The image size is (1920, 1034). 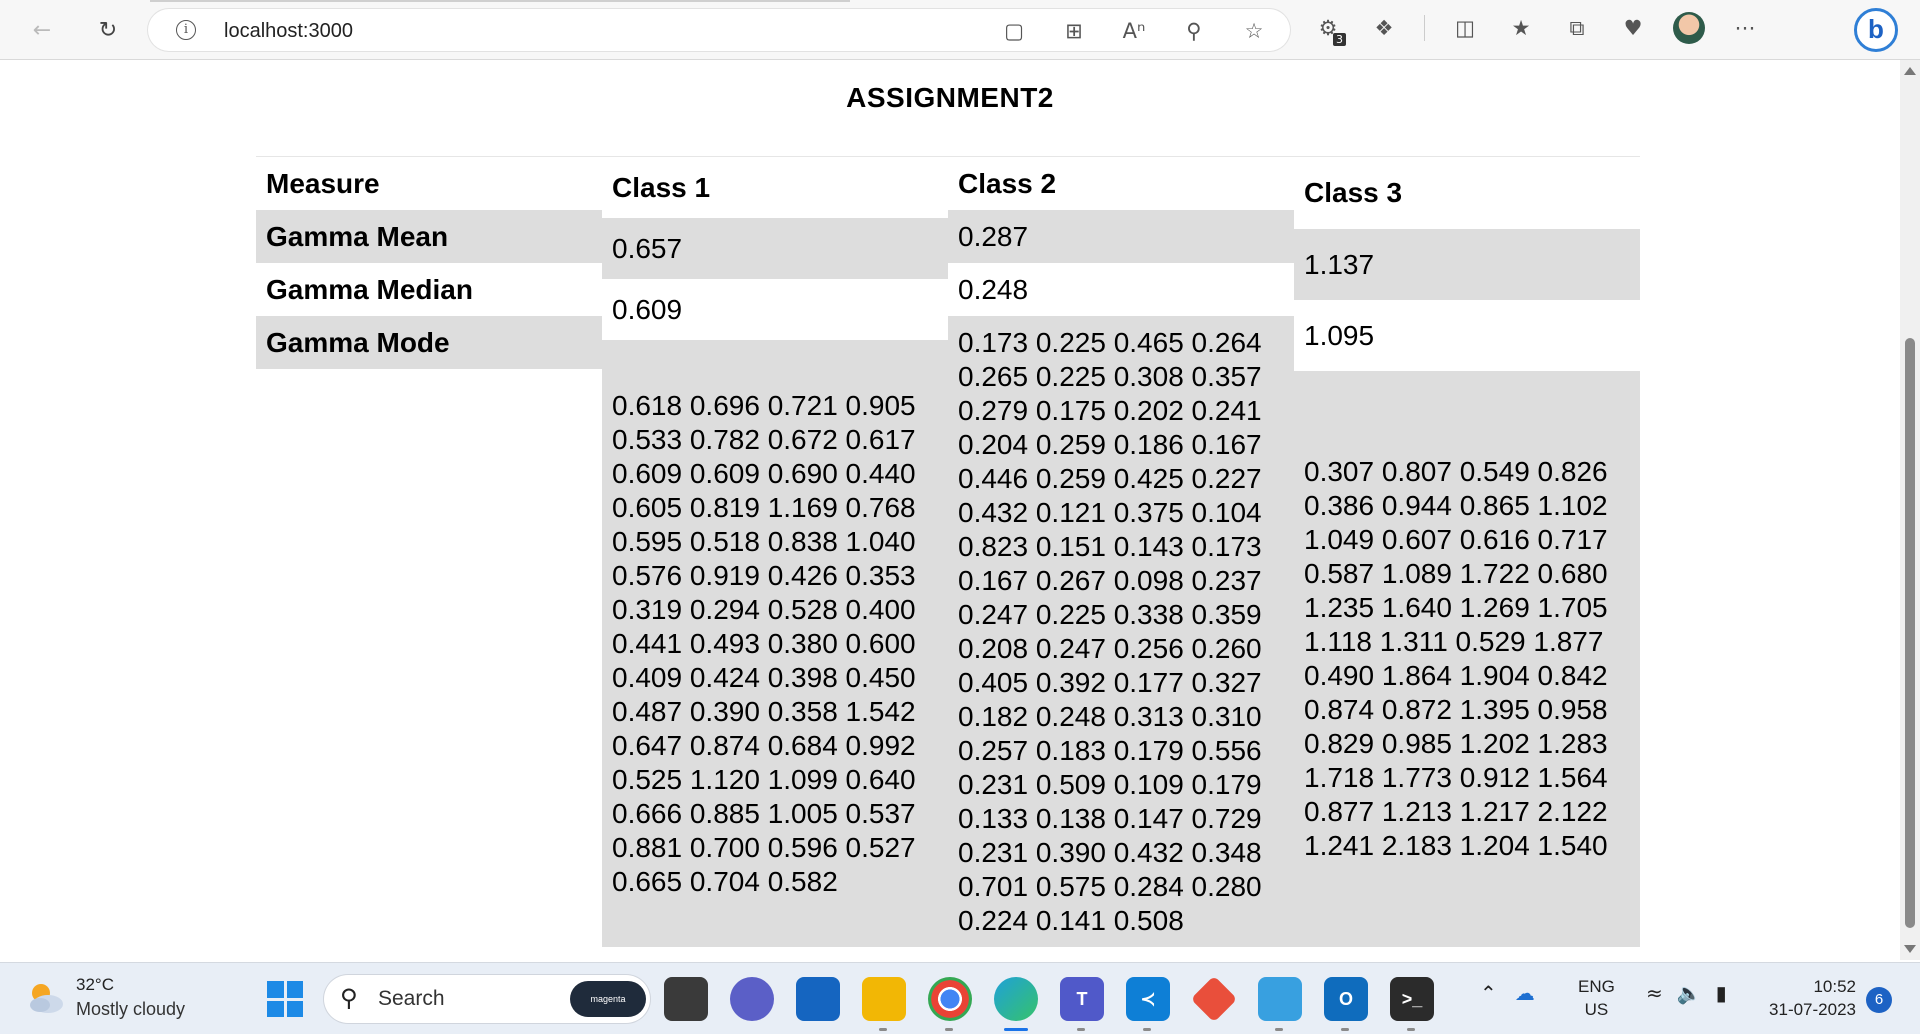 What do you see at coordinates (429, 342) in the screenshot?
I see `measure-row-mode: Gamma Mode` at bounding box center [429, 342].